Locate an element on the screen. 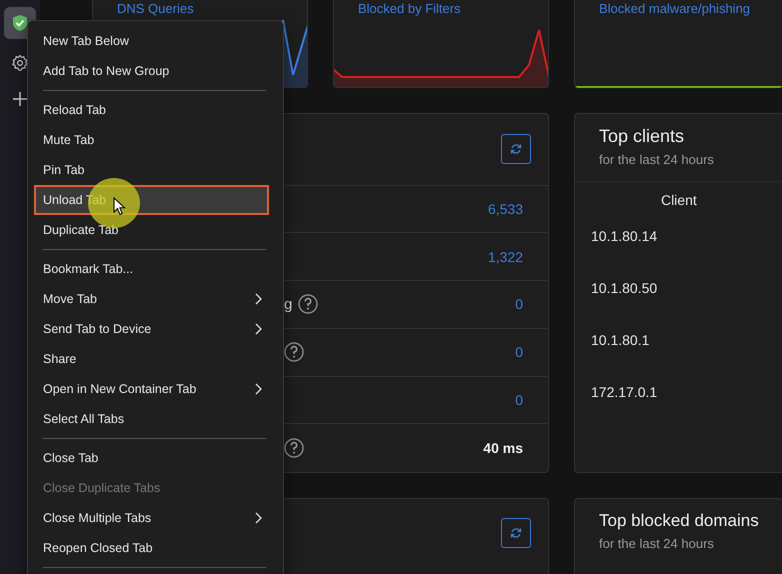 This screenshot has height=574, width=782. menu-item: Share is located at coordinates (155, 359).